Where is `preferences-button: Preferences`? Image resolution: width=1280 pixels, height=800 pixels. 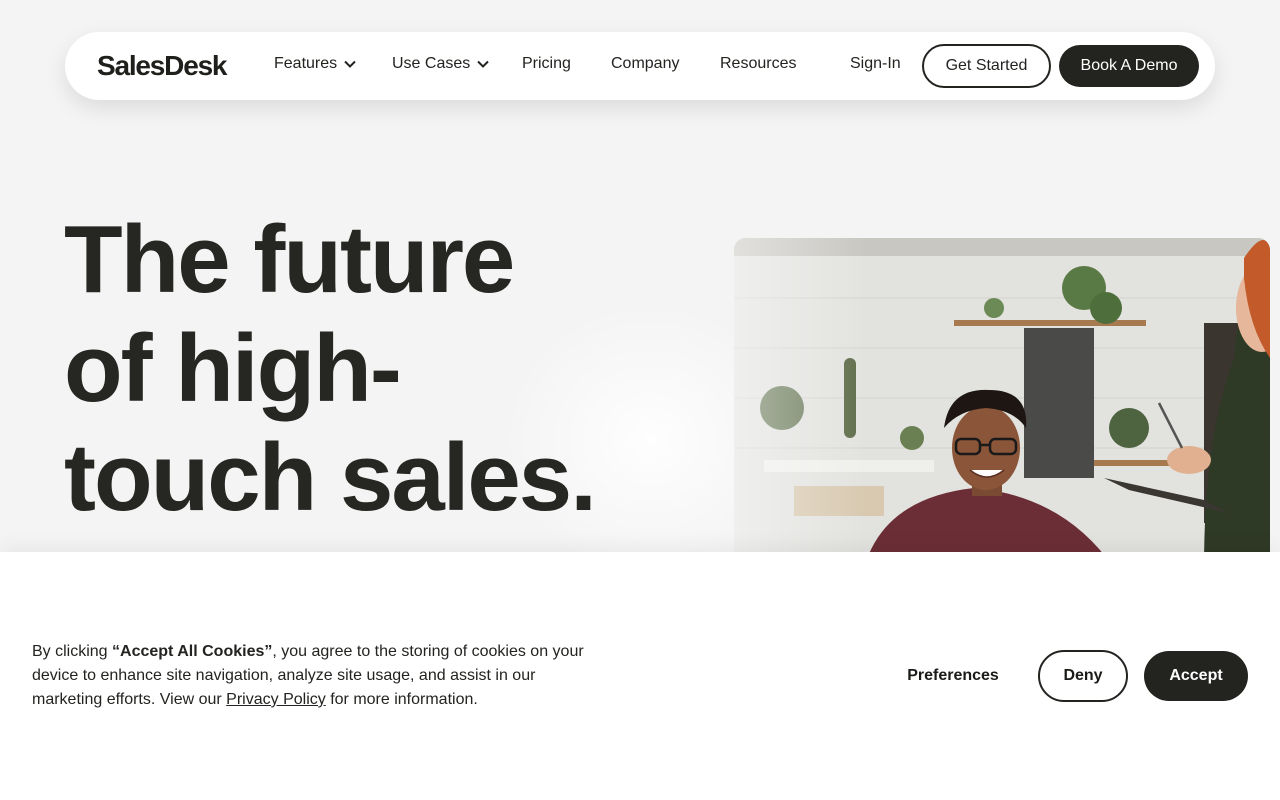
preferences-button: Preferences is located at coordinates (953, 676).